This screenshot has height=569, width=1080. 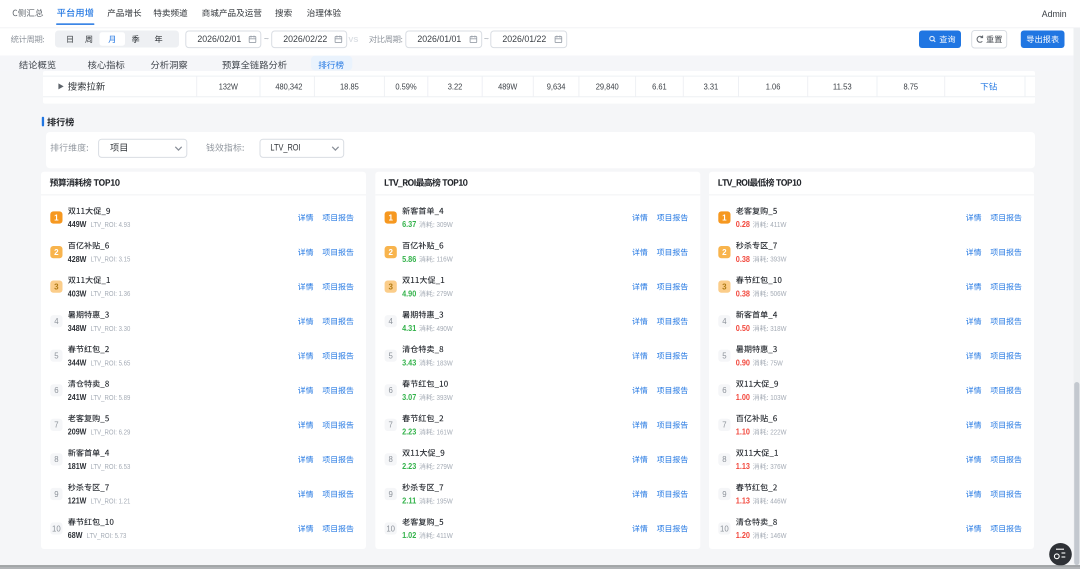 I want to click on svg-text: LTV_ROI: 5.65, so click(x=111, y=363).